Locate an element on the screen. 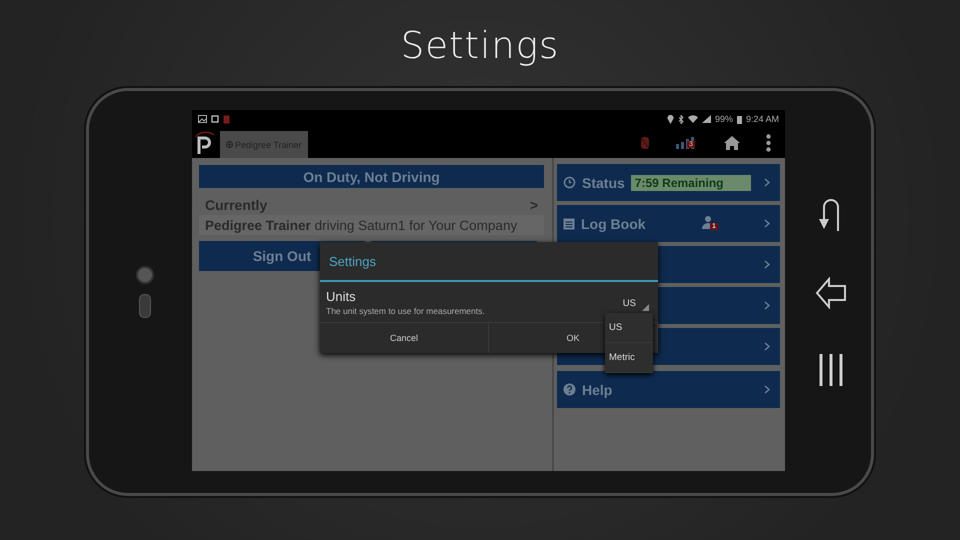 The image size is (960, 540). clock-icon is located at coordinates (569, 182).